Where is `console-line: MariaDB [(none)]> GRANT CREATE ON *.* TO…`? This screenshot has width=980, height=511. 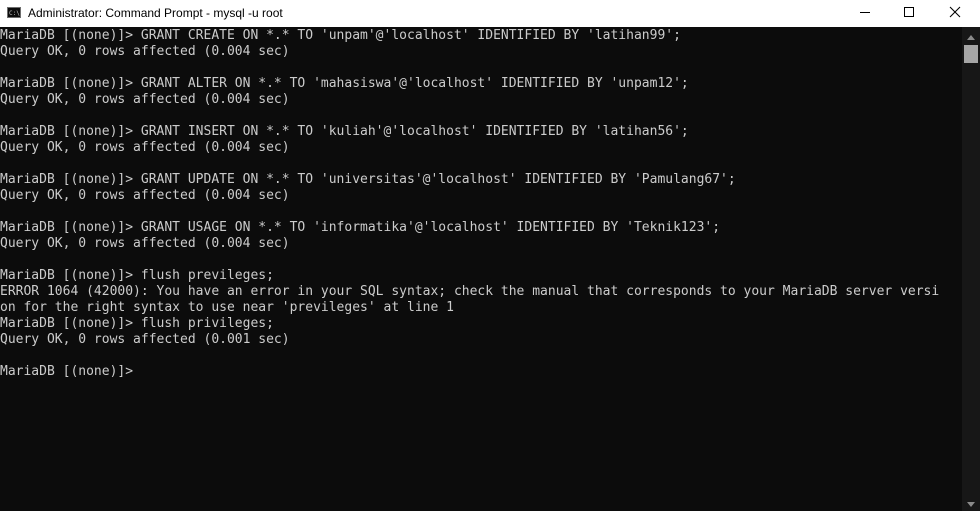 console-line: MariaDB [(none)]> GRANT CREATE ON *.* TO… is located at coordinates (340, 35).